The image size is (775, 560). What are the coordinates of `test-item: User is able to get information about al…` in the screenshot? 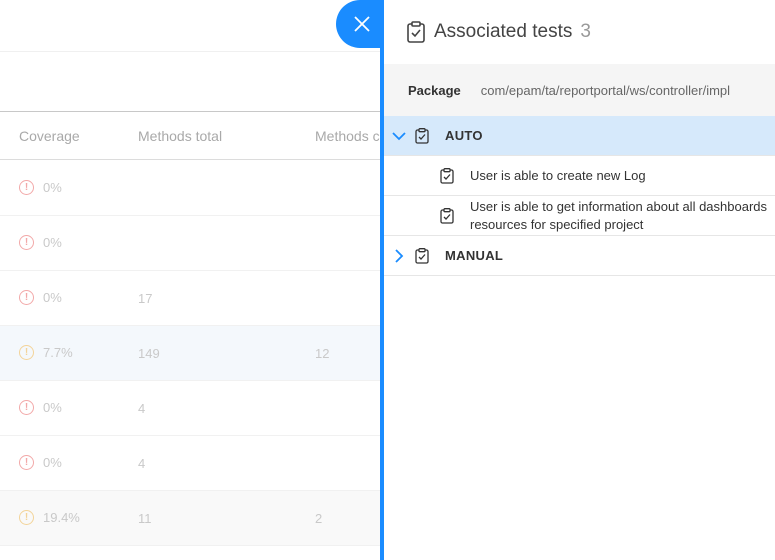 It's located at (579, 216).